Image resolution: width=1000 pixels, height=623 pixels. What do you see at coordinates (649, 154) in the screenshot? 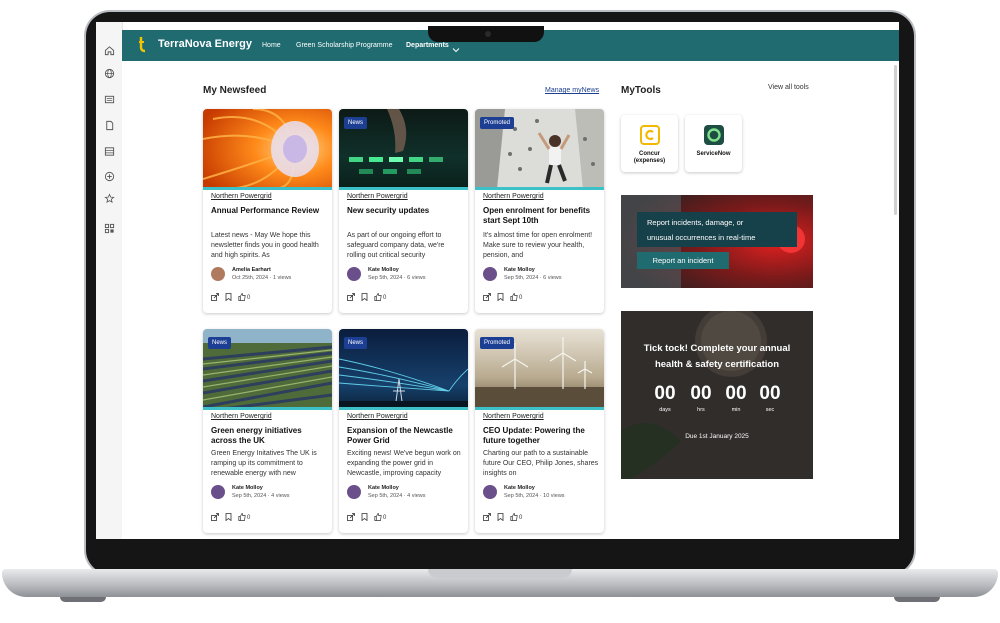
I see `tool-label: Concur` at bounding box center [649, 154].